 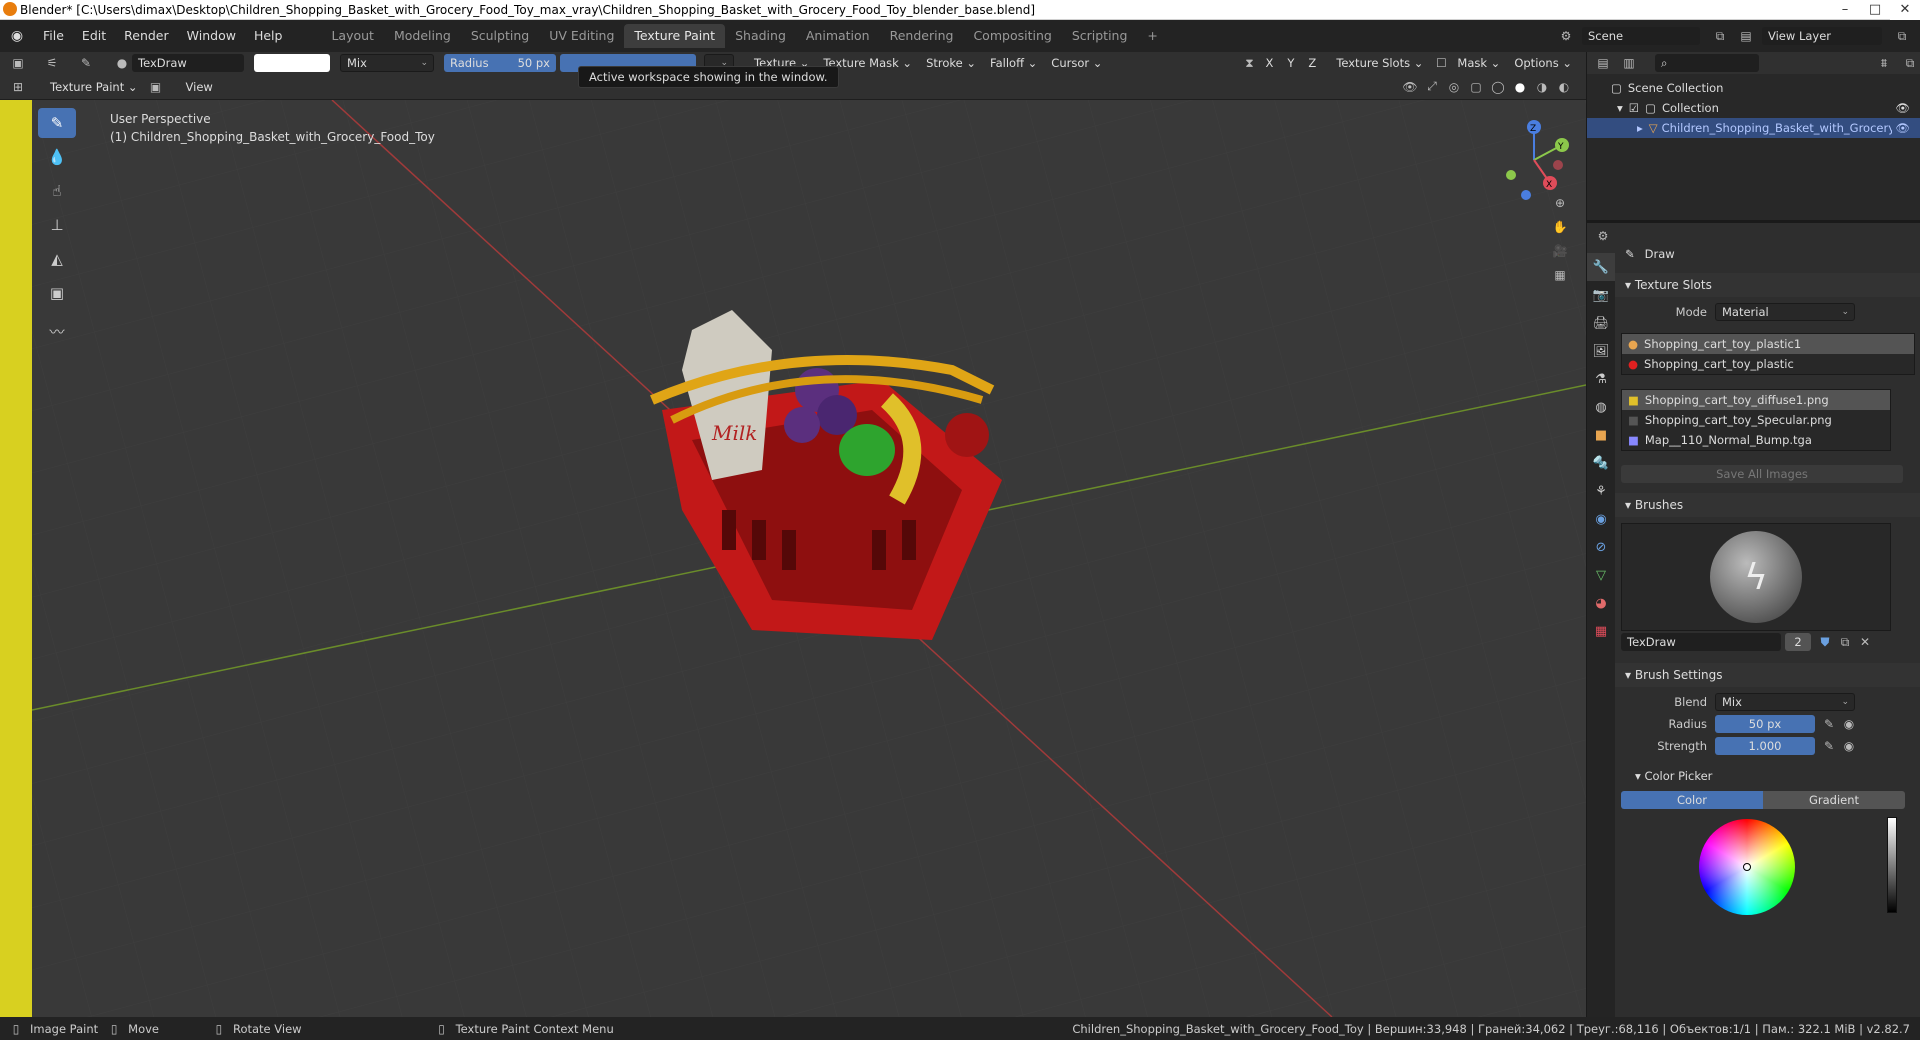 What do you see at coordinates (1603, 236) in the screenshot?
I see `properties-editor-icon: ⚙` at bounding box center [1603, 236].